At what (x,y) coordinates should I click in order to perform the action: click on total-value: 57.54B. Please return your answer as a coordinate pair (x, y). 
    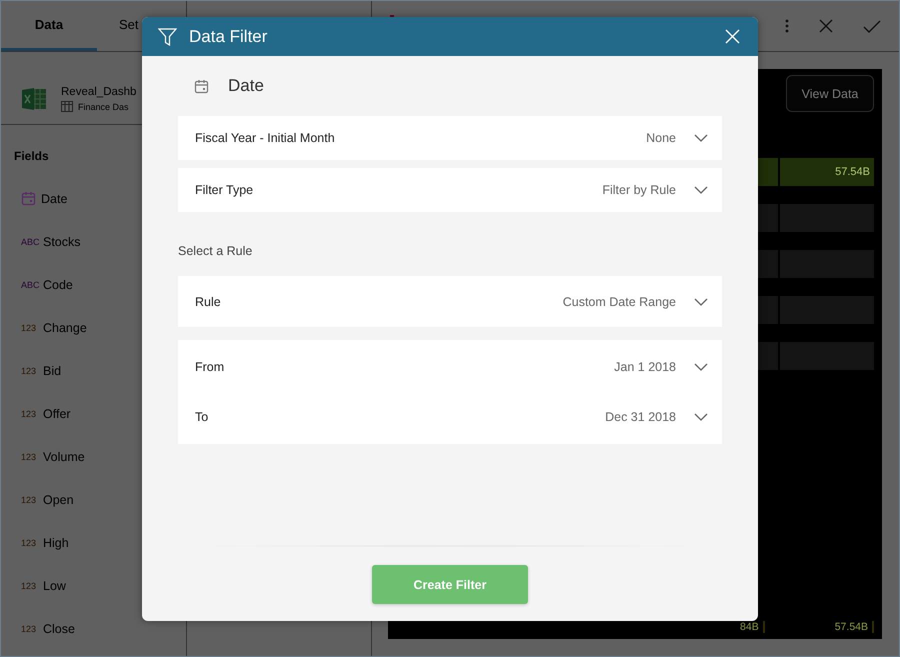
    Looking at the image, I should click on (854, 627).